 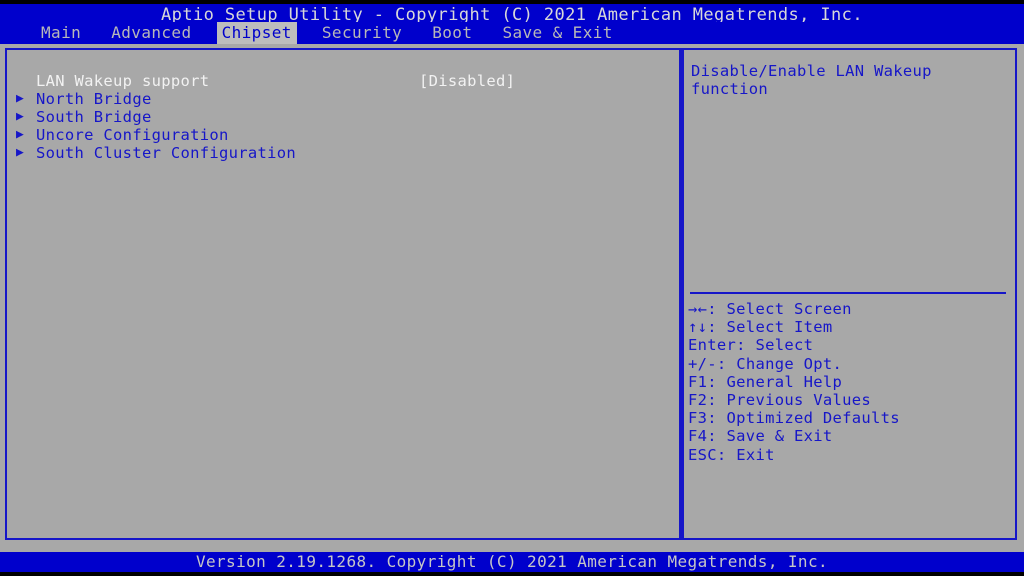 I want to click on nav-key-action: Optimized Defaults, so click(x=813, y=418).